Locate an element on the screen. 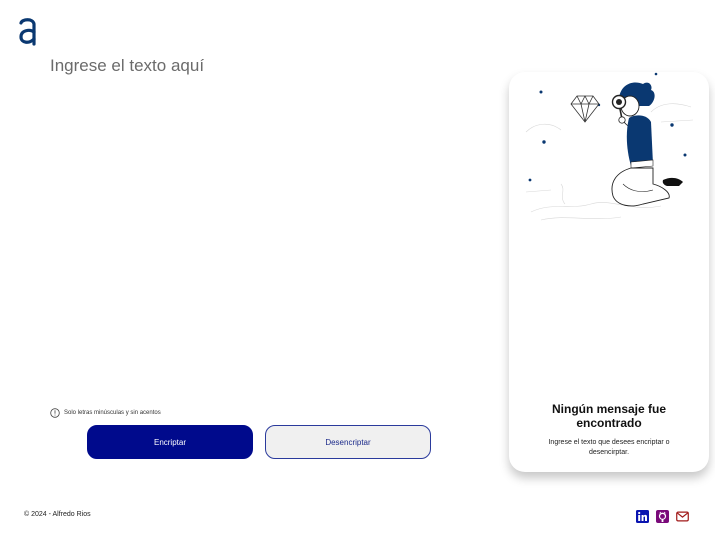 The width and height of the screenshot is (715, 560). encrypt-button: Encriptar is located at coordinates (170, 442).